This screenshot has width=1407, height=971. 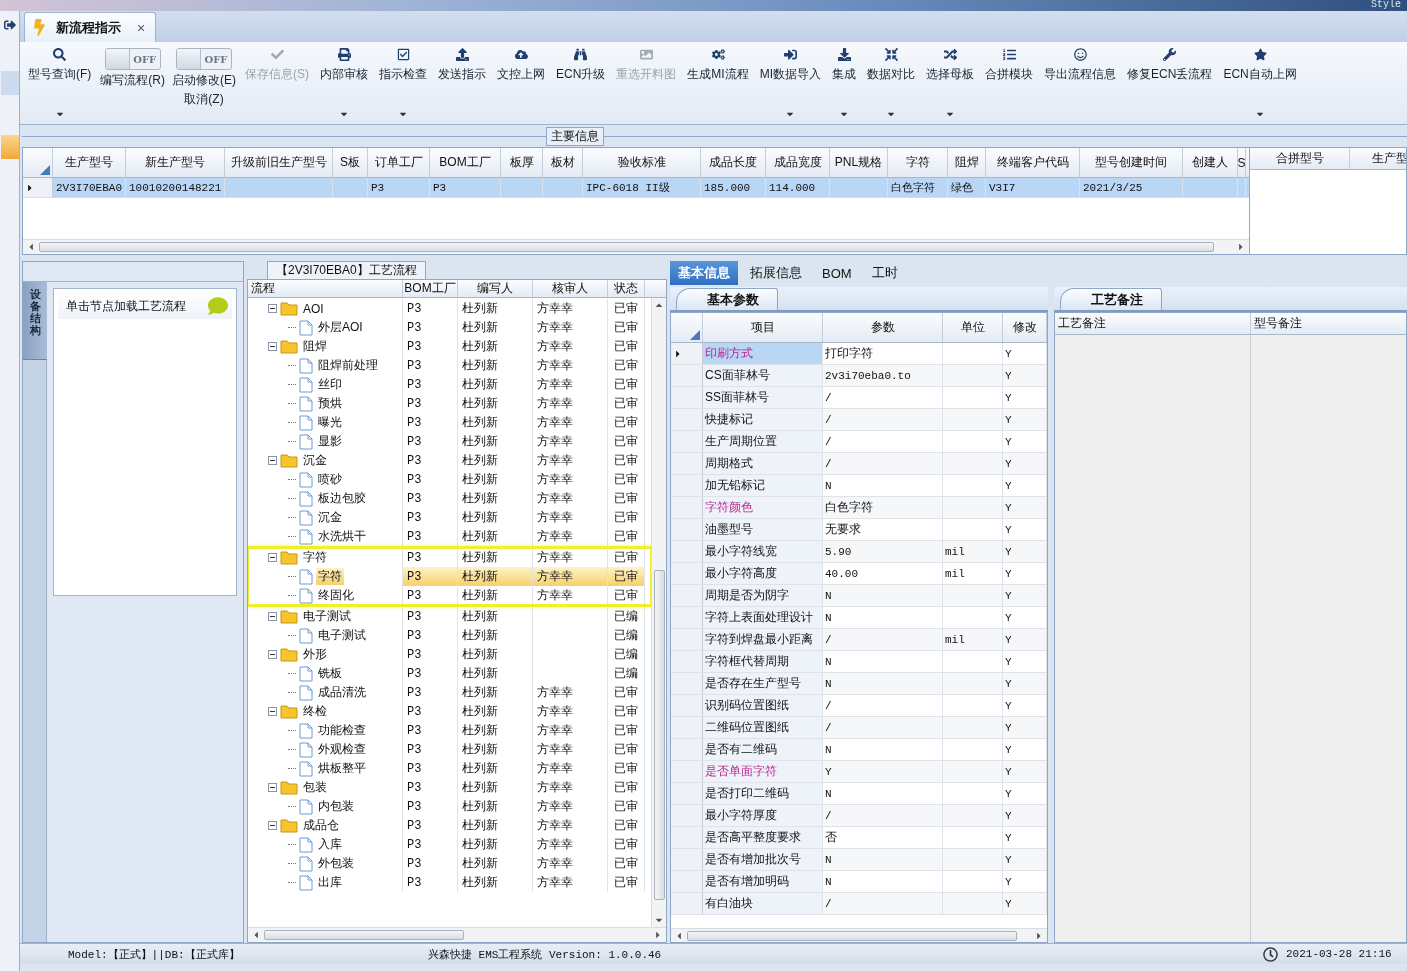 I want to click on toolbar-button: 选择母板, so click(x=950, y=83).